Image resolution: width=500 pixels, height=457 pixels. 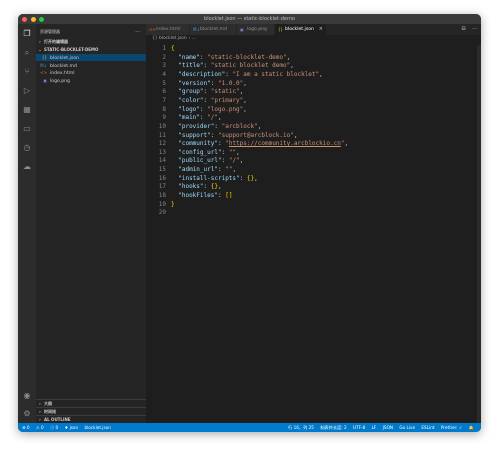 What do you see at coordinates (162, 126) in the screenshot?
I see `line-number: 10` at bounding box center [162, 126].